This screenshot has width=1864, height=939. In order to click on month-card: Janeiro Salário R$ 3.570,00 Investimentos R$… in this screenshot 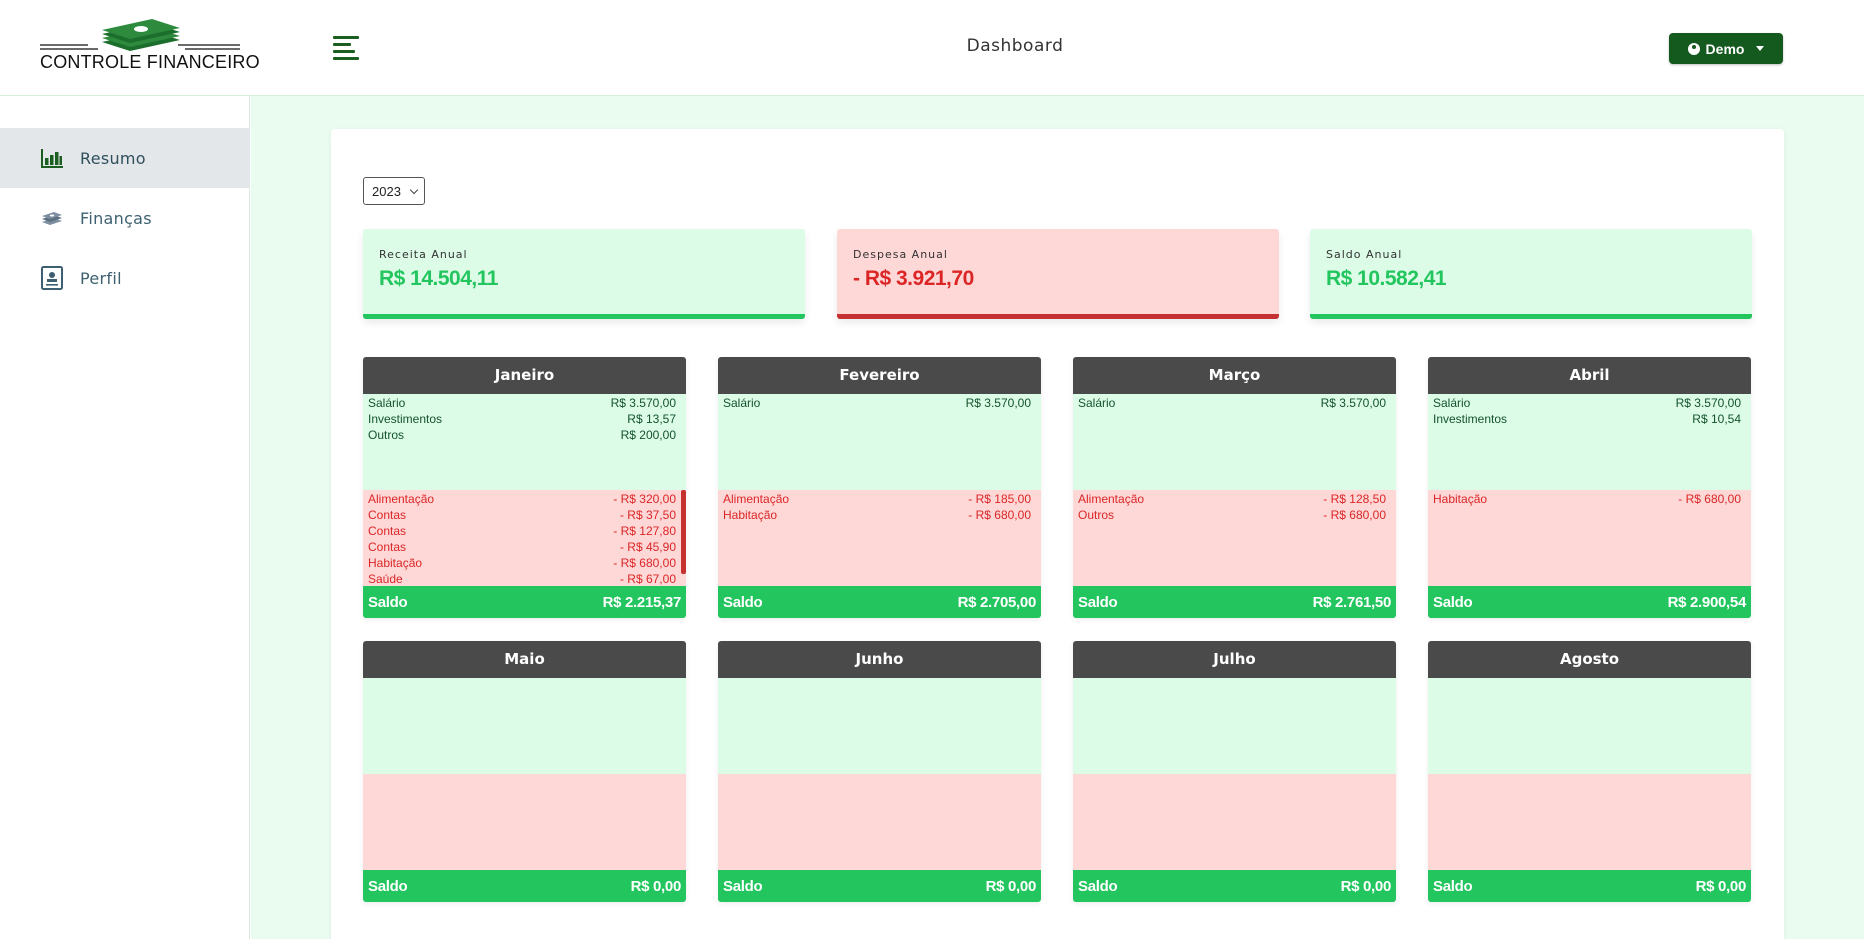, I will do `click(524, 487)`.